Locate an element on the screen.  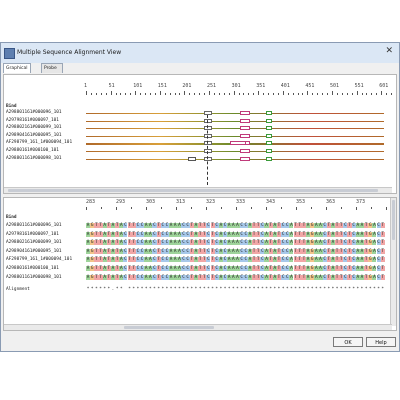
top-ruler-tick-label: 251 is located at coordinates (212, 86).